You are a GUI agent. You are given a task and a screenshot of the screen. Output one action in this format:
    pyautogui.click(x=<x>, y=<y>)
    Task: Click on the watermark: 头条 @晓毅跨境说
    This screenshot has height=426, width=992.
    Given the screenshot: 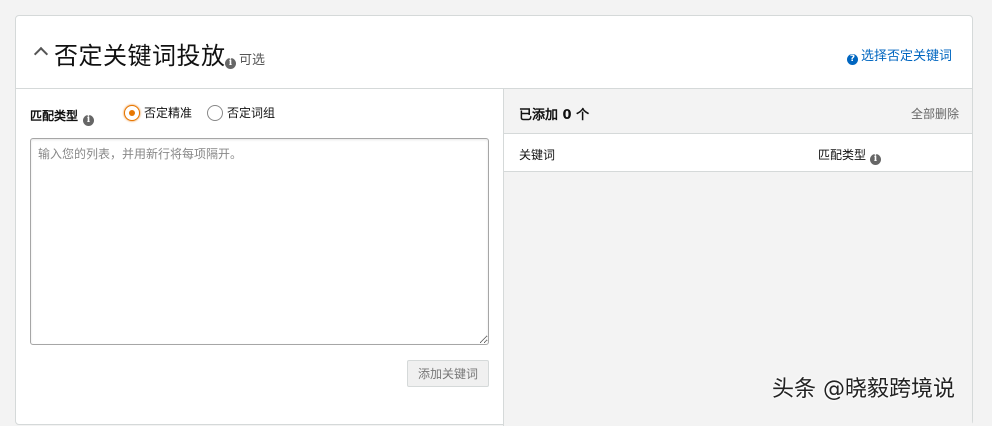 What is the action you would take?
    pyautogui.click(x=863, y=389)
    